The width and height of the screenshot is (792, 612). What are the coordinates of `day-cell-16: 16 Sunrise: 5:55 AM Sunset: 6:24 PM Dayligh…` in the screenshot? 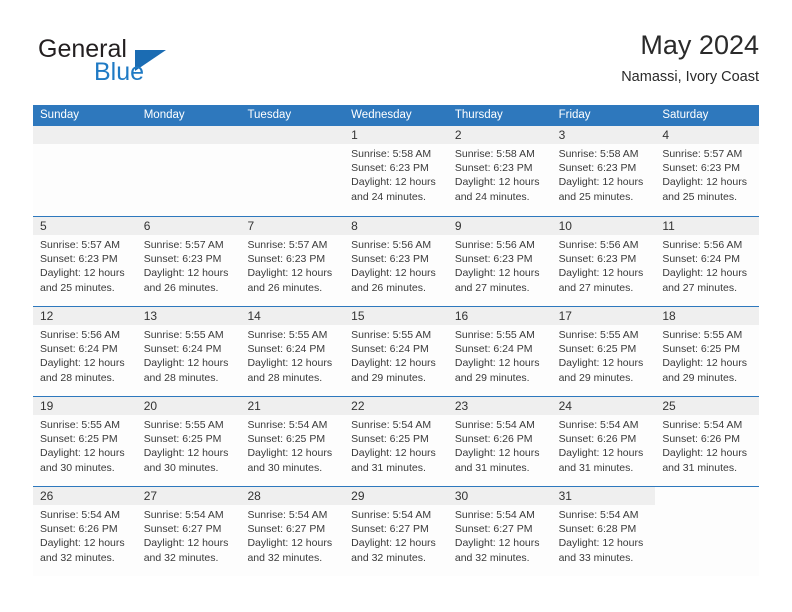 It's located at (499, 351).